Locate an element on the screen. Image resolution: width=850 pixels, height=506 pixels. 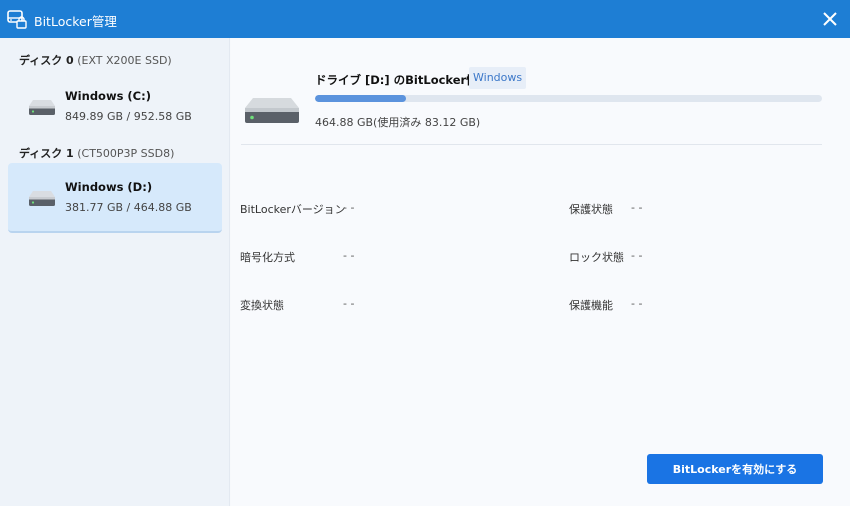
usage-progress-bar is located at coordinates (568, 98).